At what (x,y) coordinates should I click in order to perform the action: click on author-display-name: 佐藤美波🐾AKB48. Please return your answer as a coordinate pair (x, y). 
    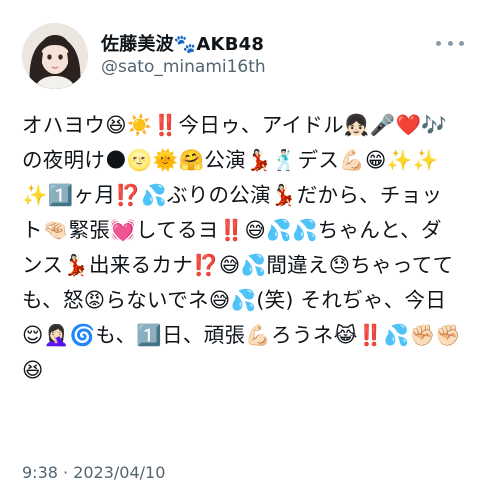
    Looking at the image, I should click on (182, 43).